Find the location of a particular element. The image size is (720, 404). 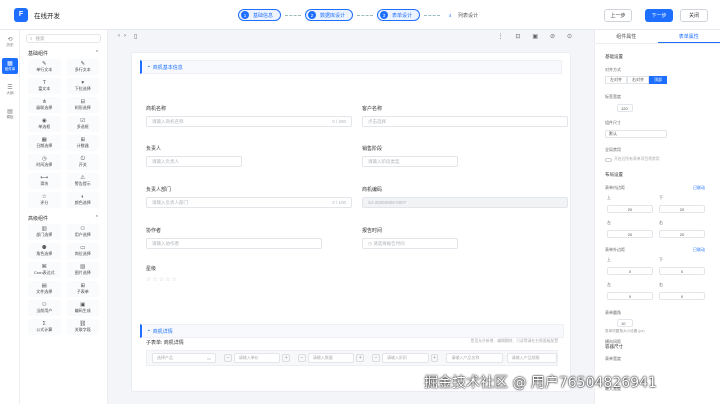

palette-item: ✎ 单行文本 is located at coordinates (44, 67).